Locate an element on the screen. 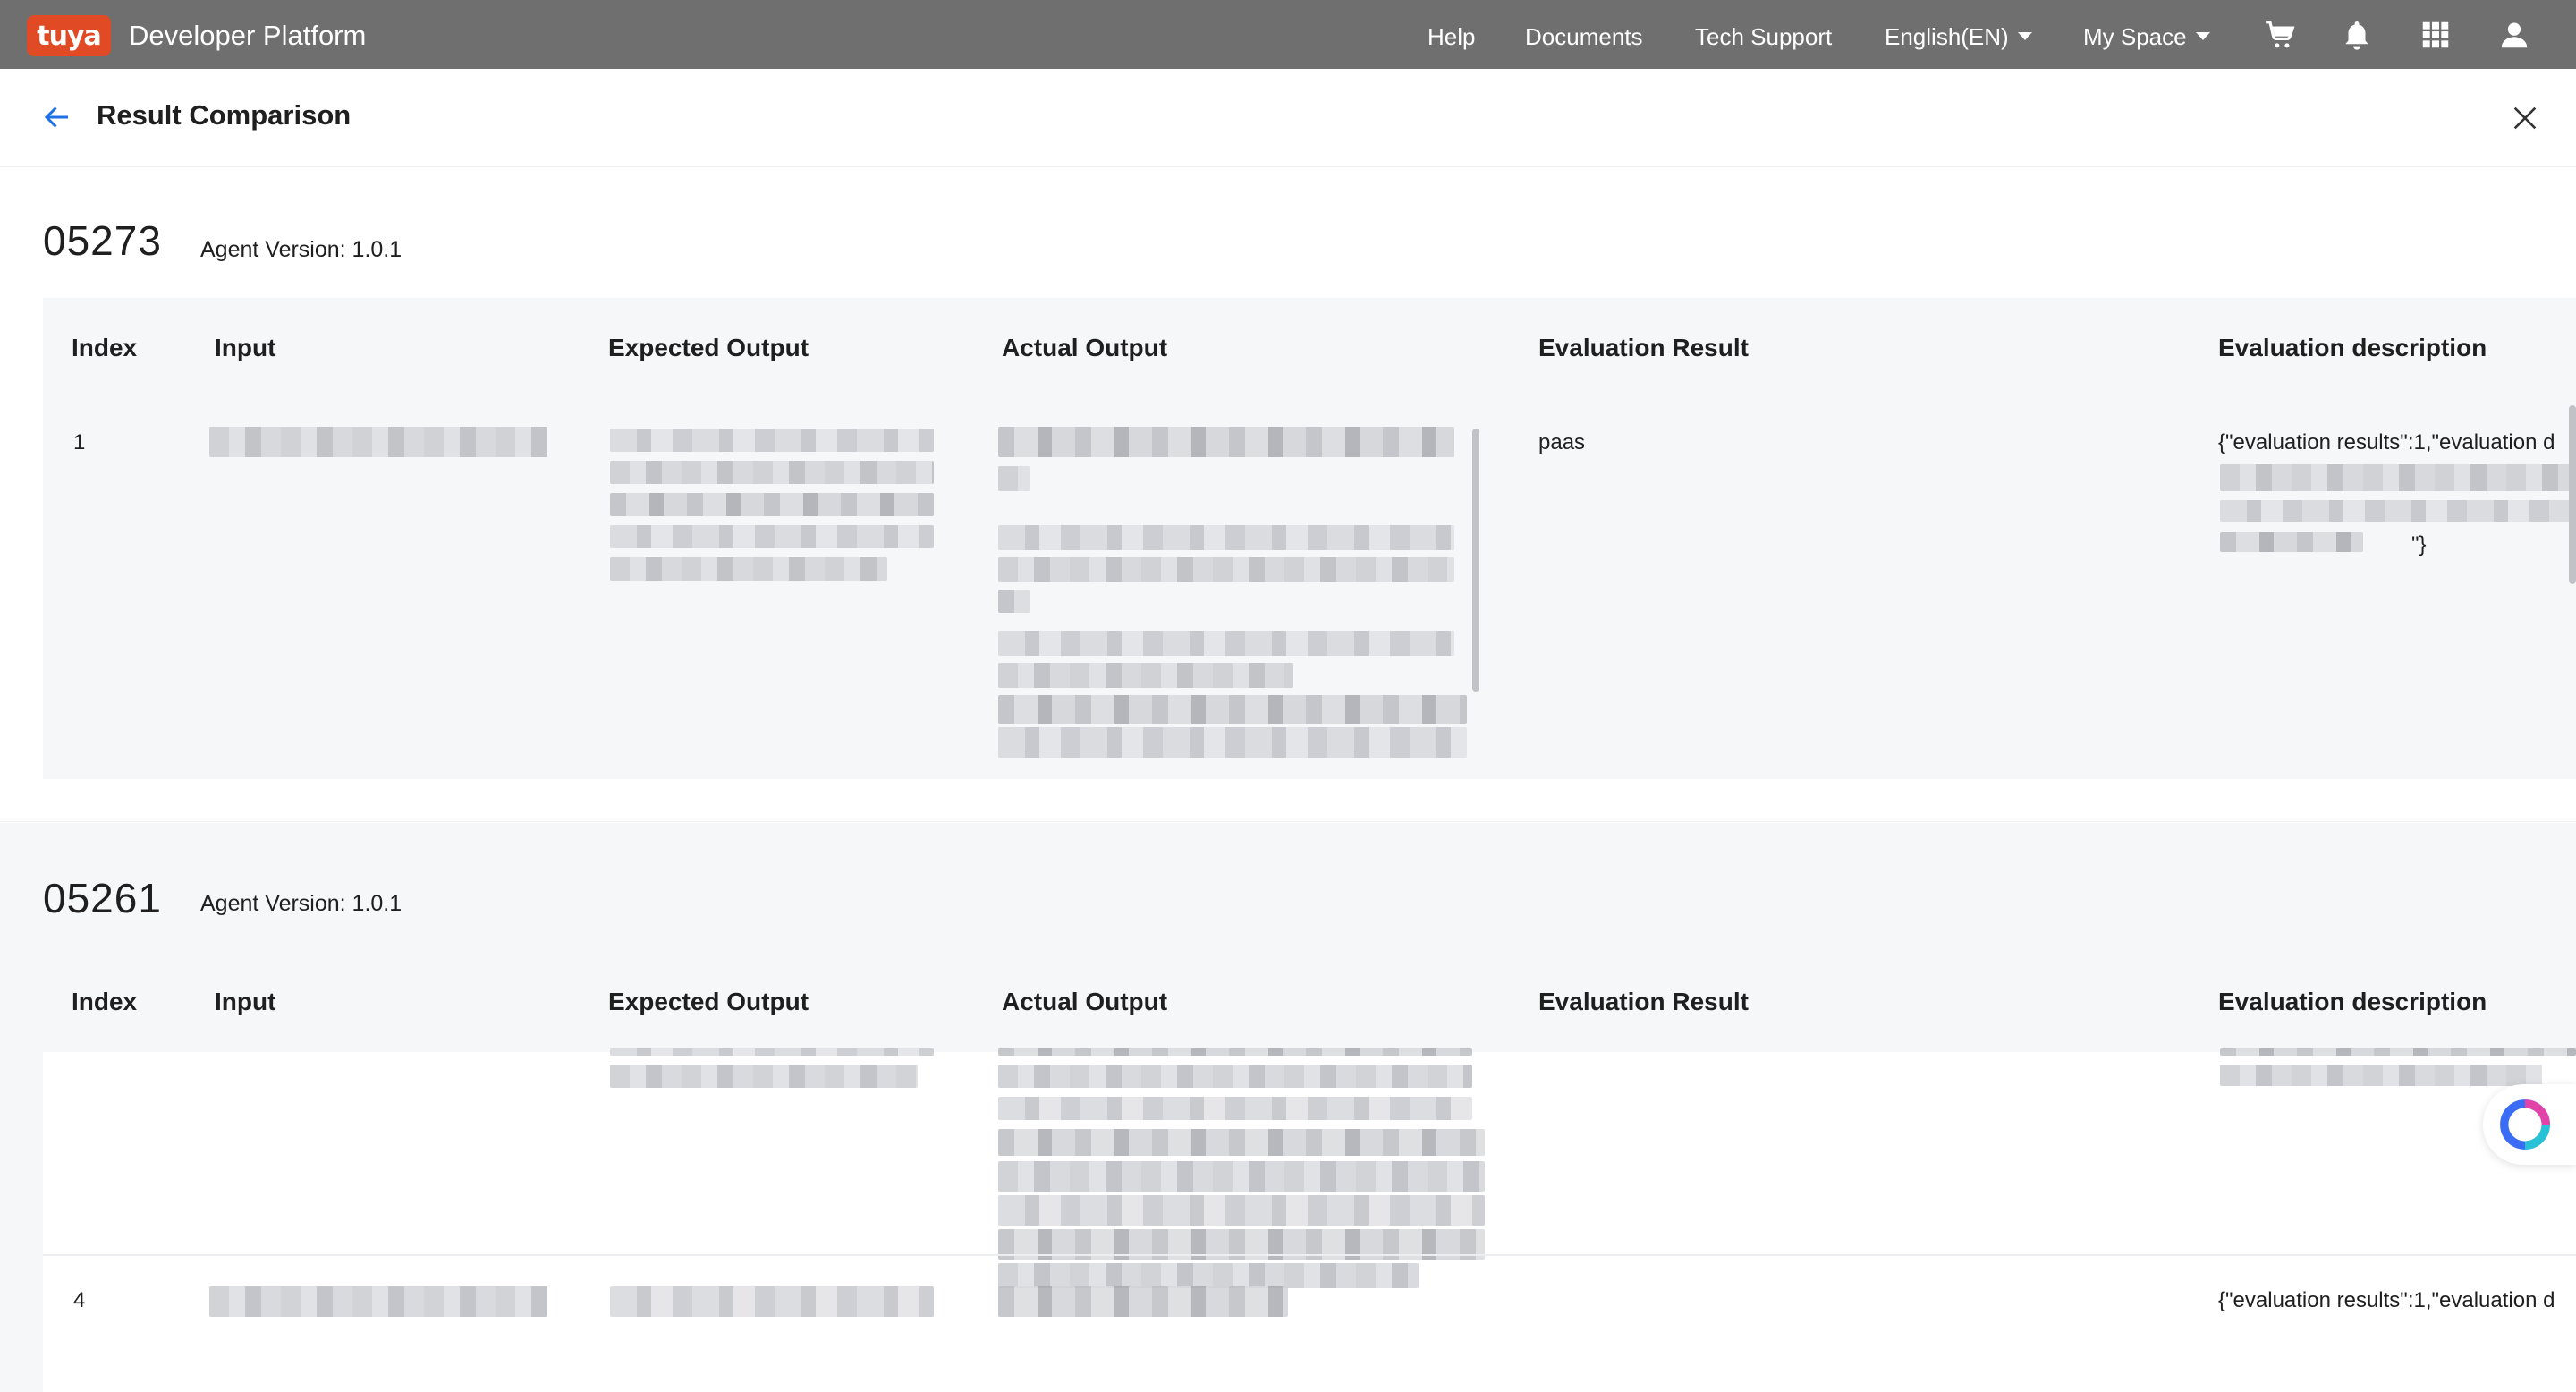  tuya-logo: tuya is located at coordinates (69, 35).